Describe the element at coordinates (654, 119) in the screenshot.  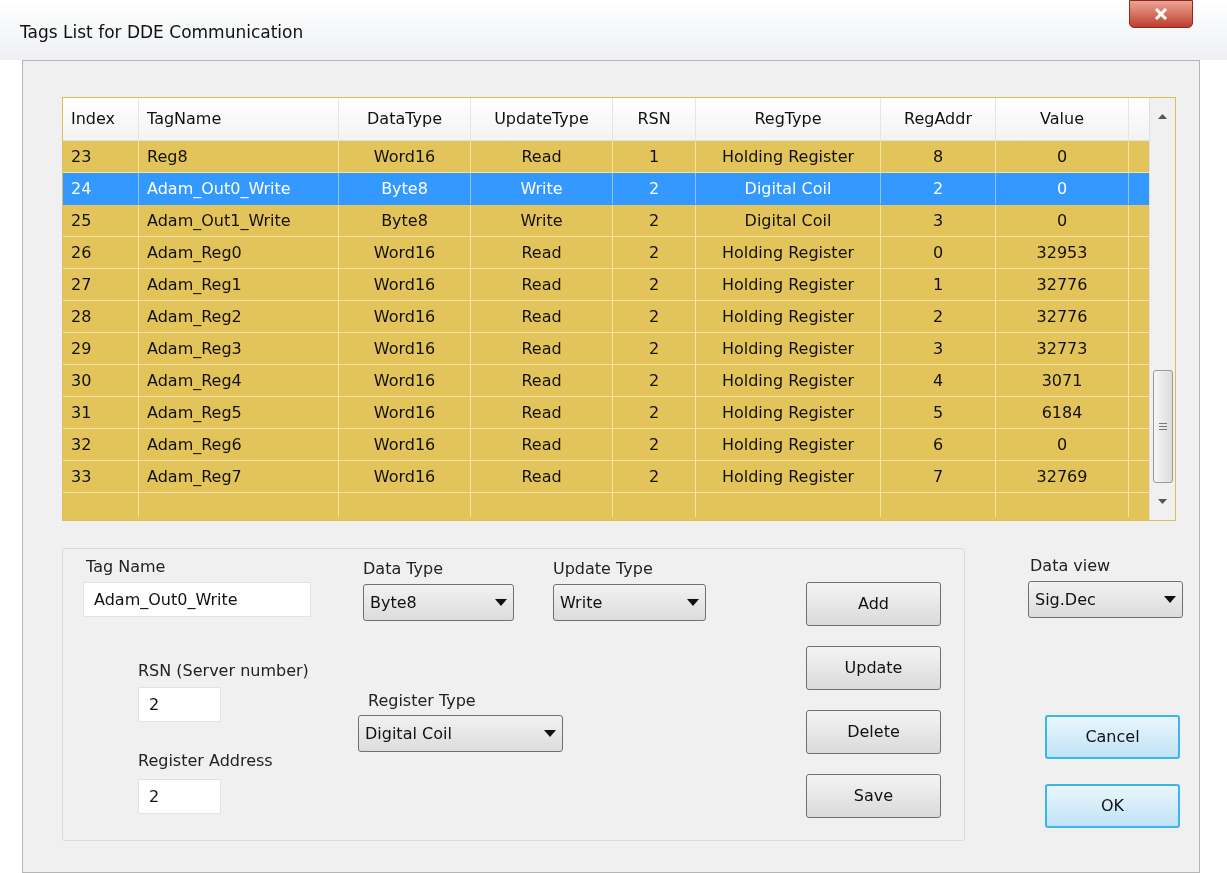
I see `column-header: RSN` at that location.